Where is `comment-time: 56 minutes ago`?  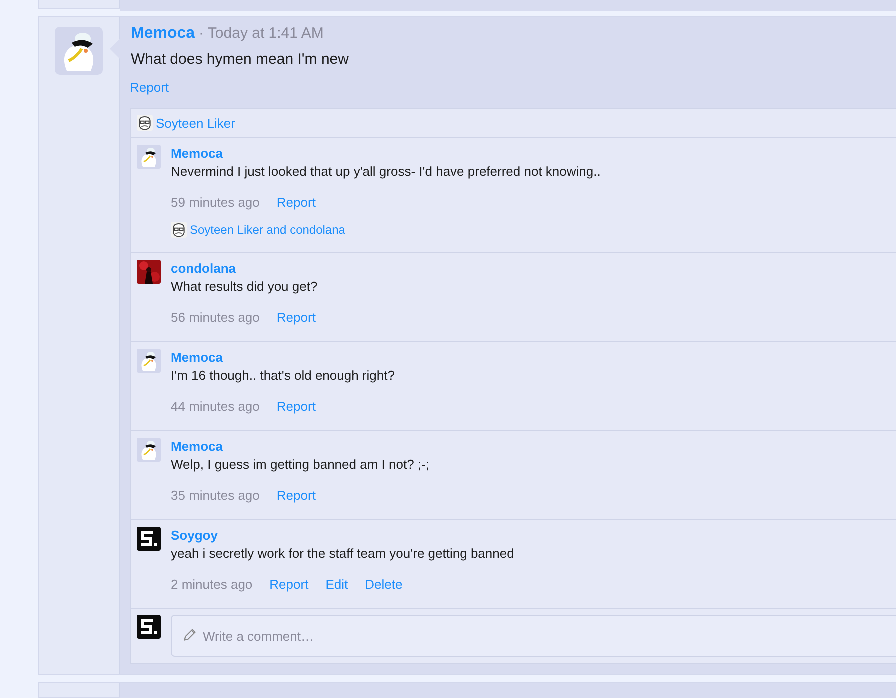 comment-time: 56 minutes ago is located at coordinates (215, 318).